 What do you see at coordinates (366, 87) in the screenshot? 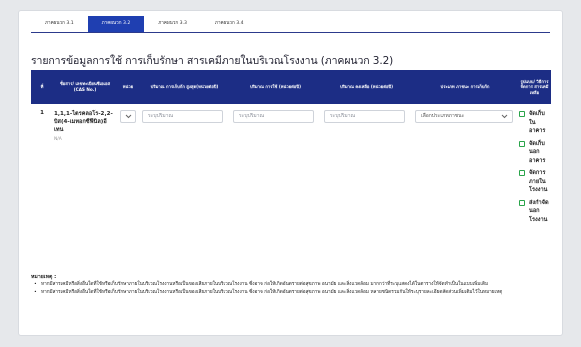
I see `header-remaining: ปริมาณ คงเหลือ (หน่วยต่อปี)` at bounding box center [366, 87].